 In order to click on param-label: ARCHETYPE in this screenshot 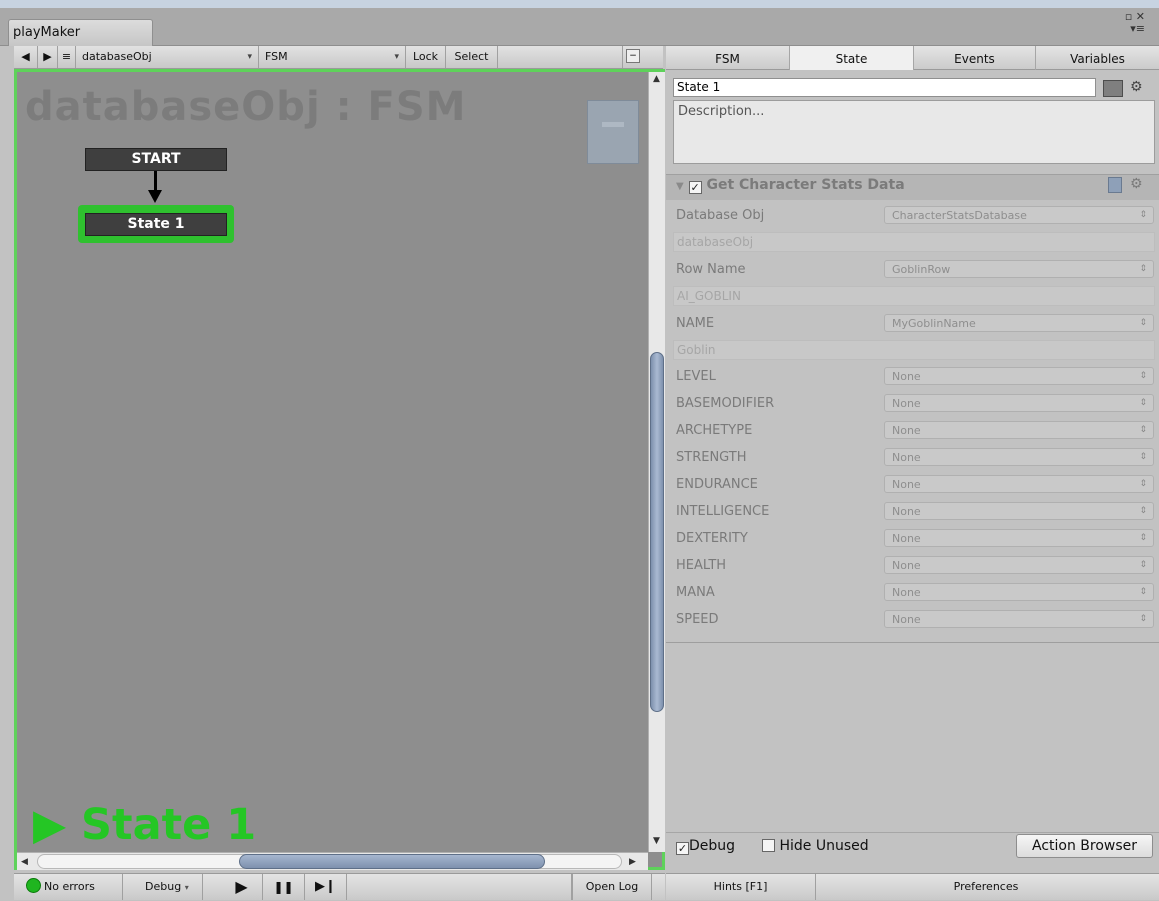, I will do `click(714, 430)`.